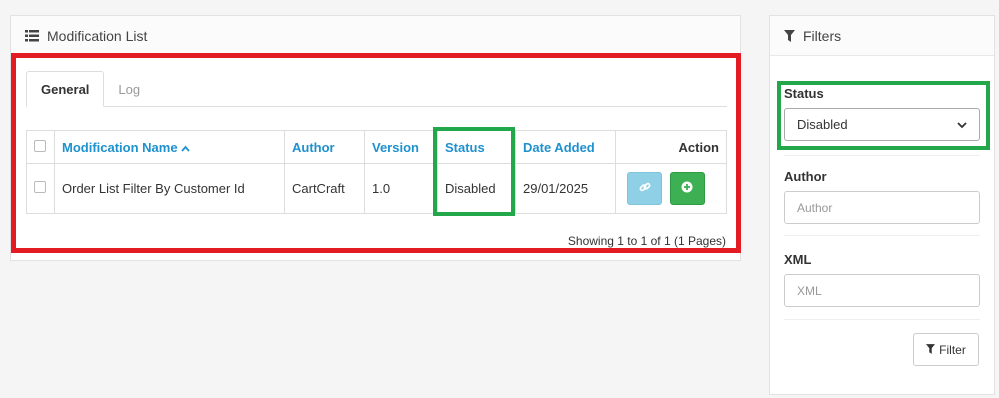 This screenshot has height=398, width=999. I want to click on panel-title: Modification List, so click(97, 35).